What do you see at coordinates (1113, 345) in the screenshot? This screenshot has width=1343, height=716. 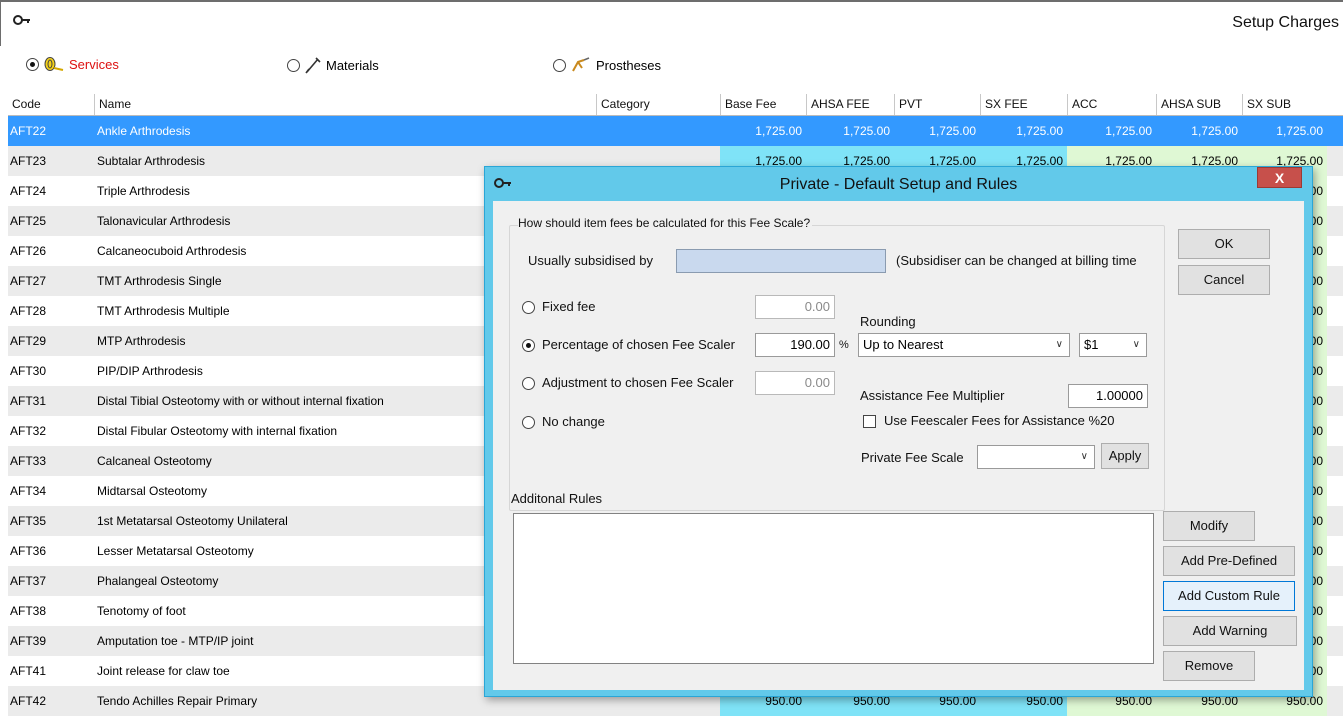 I see `rounding-unit-select: $1 ∨` at bounding box center [1113, 345].